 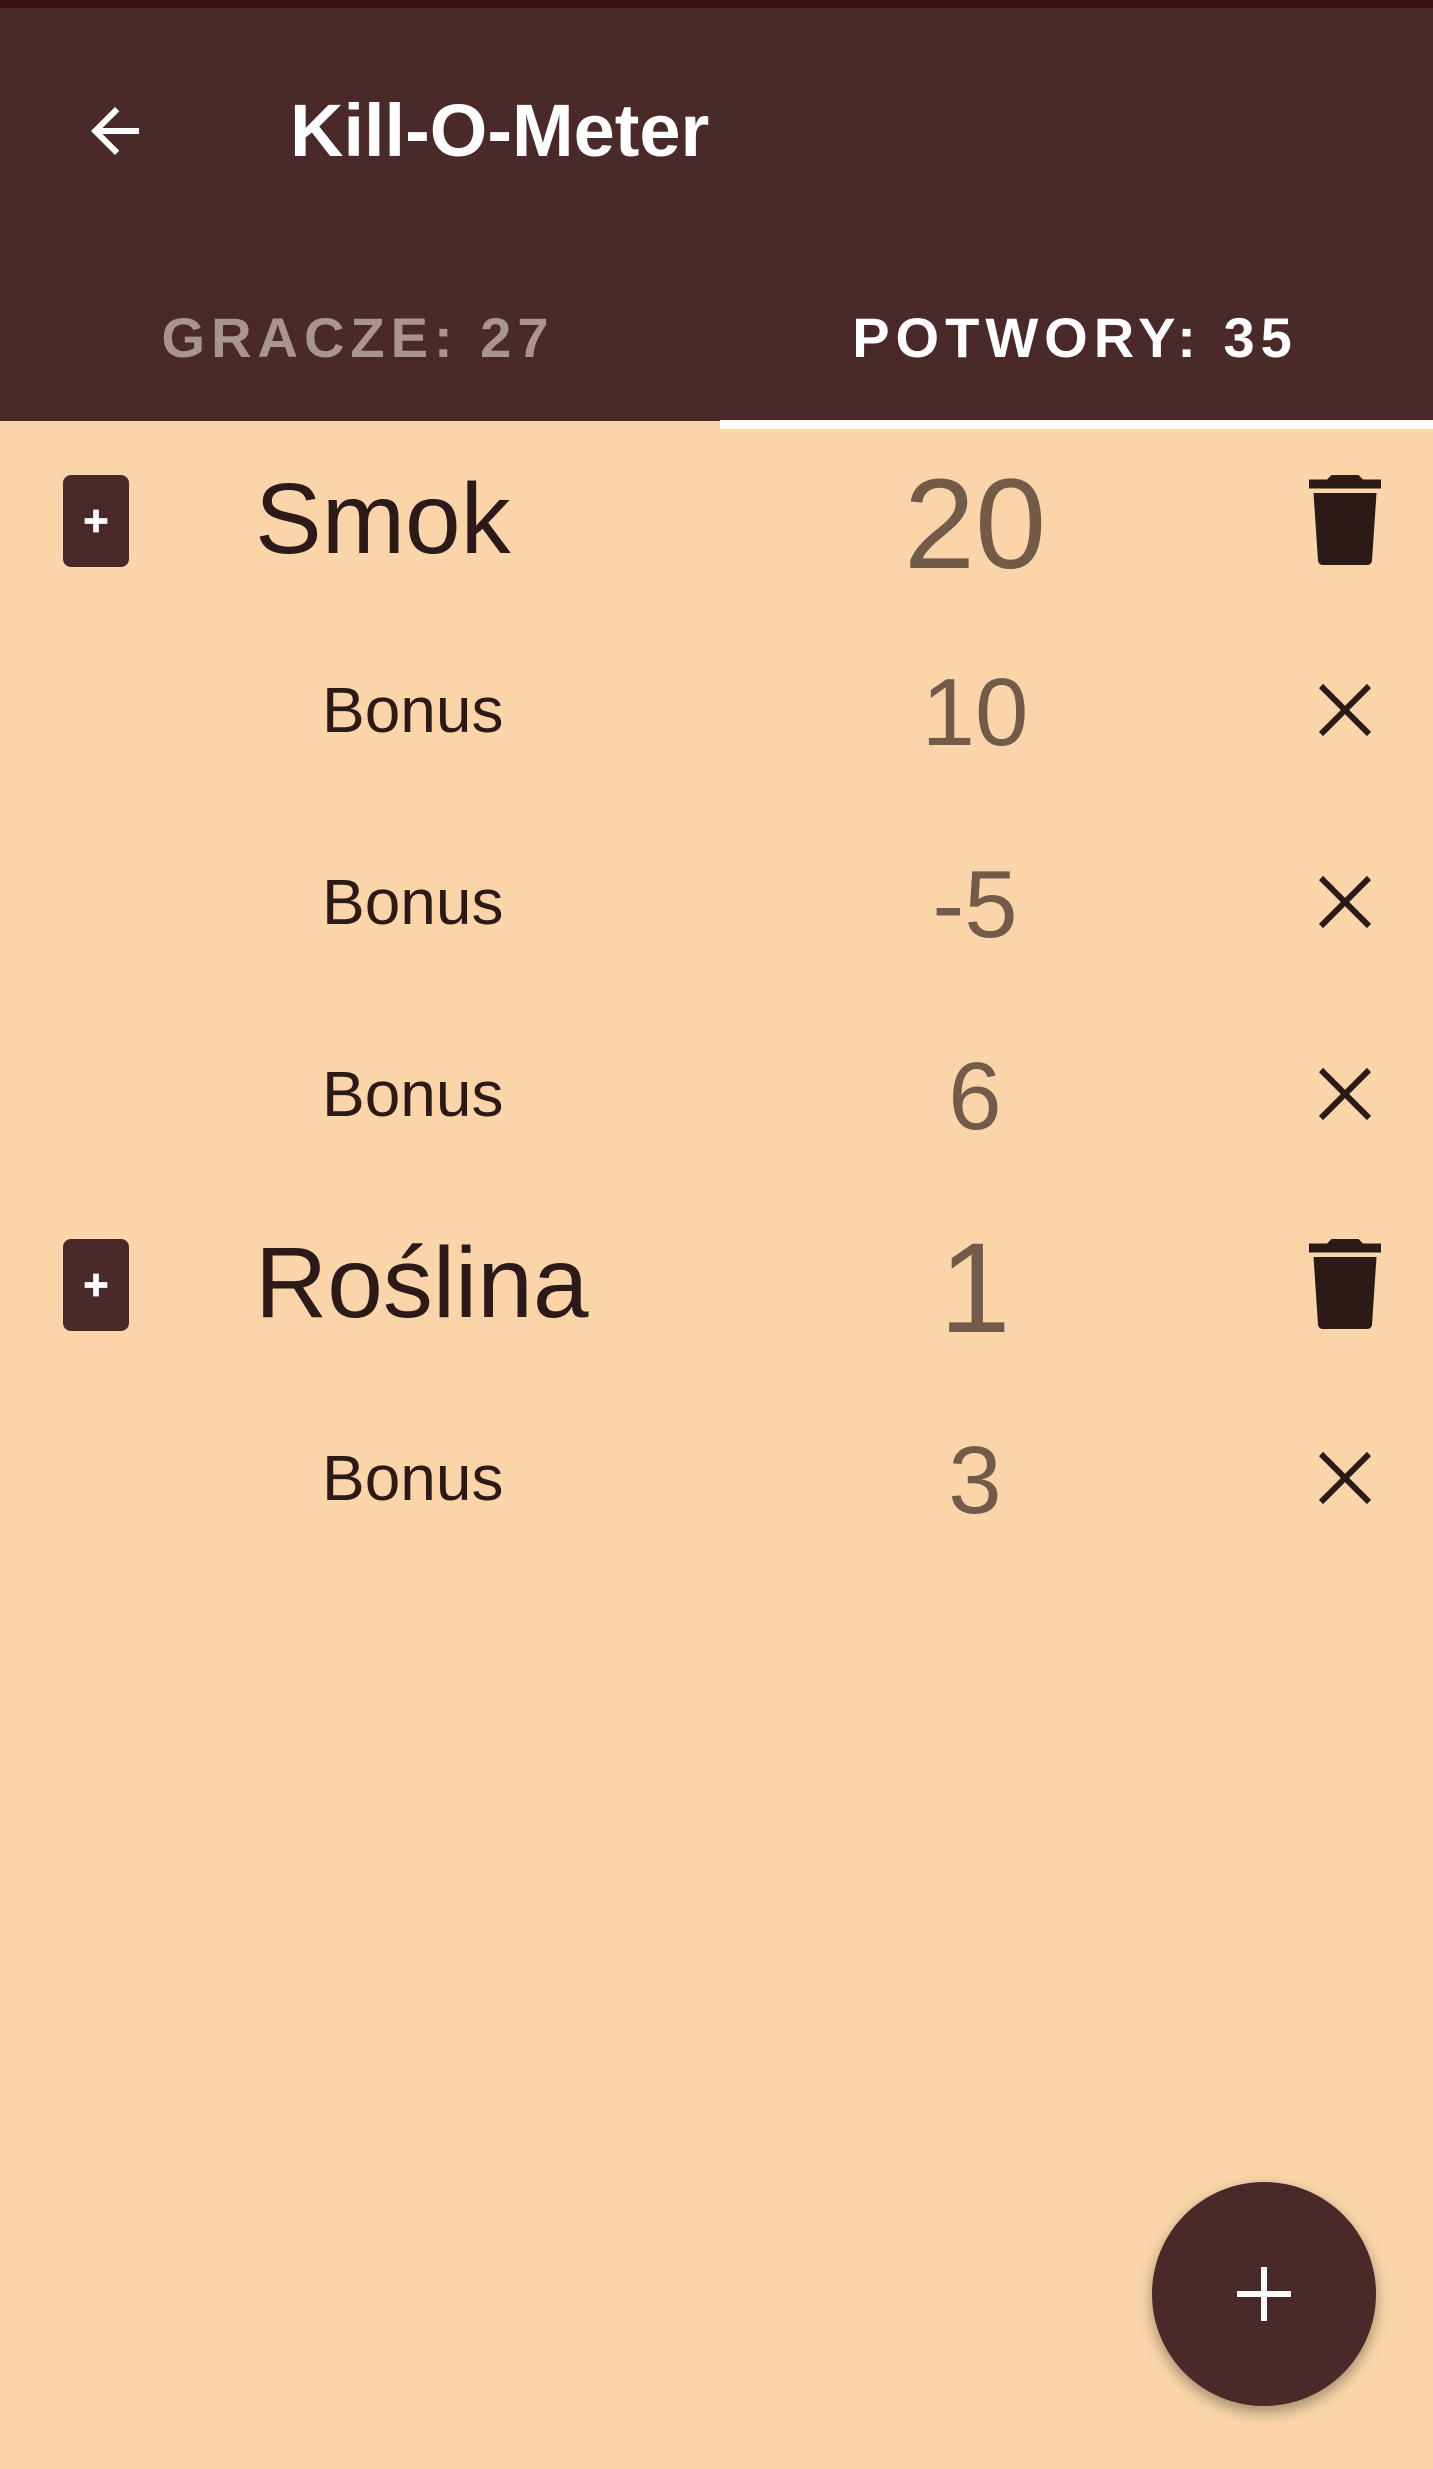 What do you see at coordinates (975, 1481) in the screenshot?
I see `bonus-value: 3` at bounding box center [975, 1481].